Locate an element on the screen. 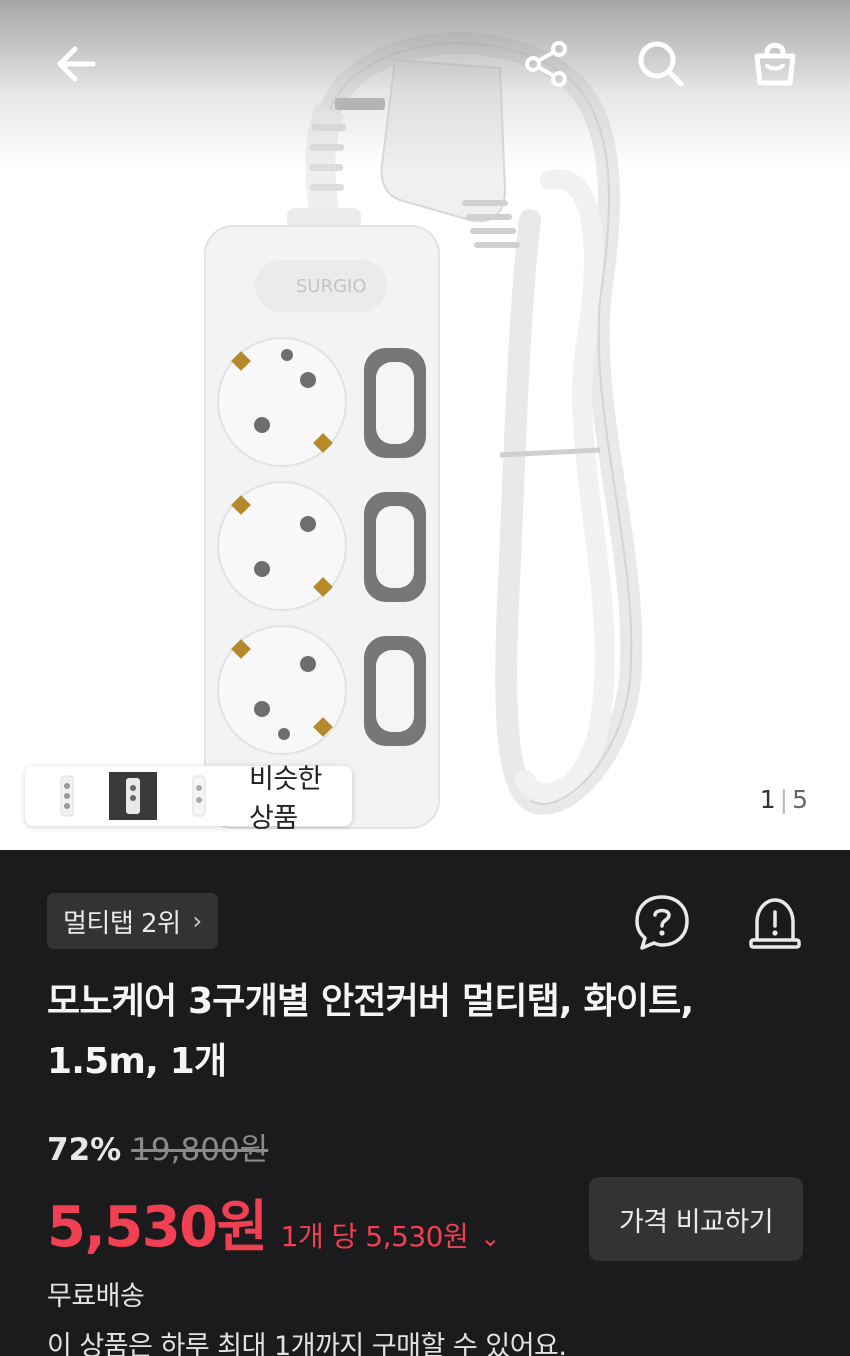 The width and height of the screenshot is (850, 1356). share-button is located at coordinates (546, 64).